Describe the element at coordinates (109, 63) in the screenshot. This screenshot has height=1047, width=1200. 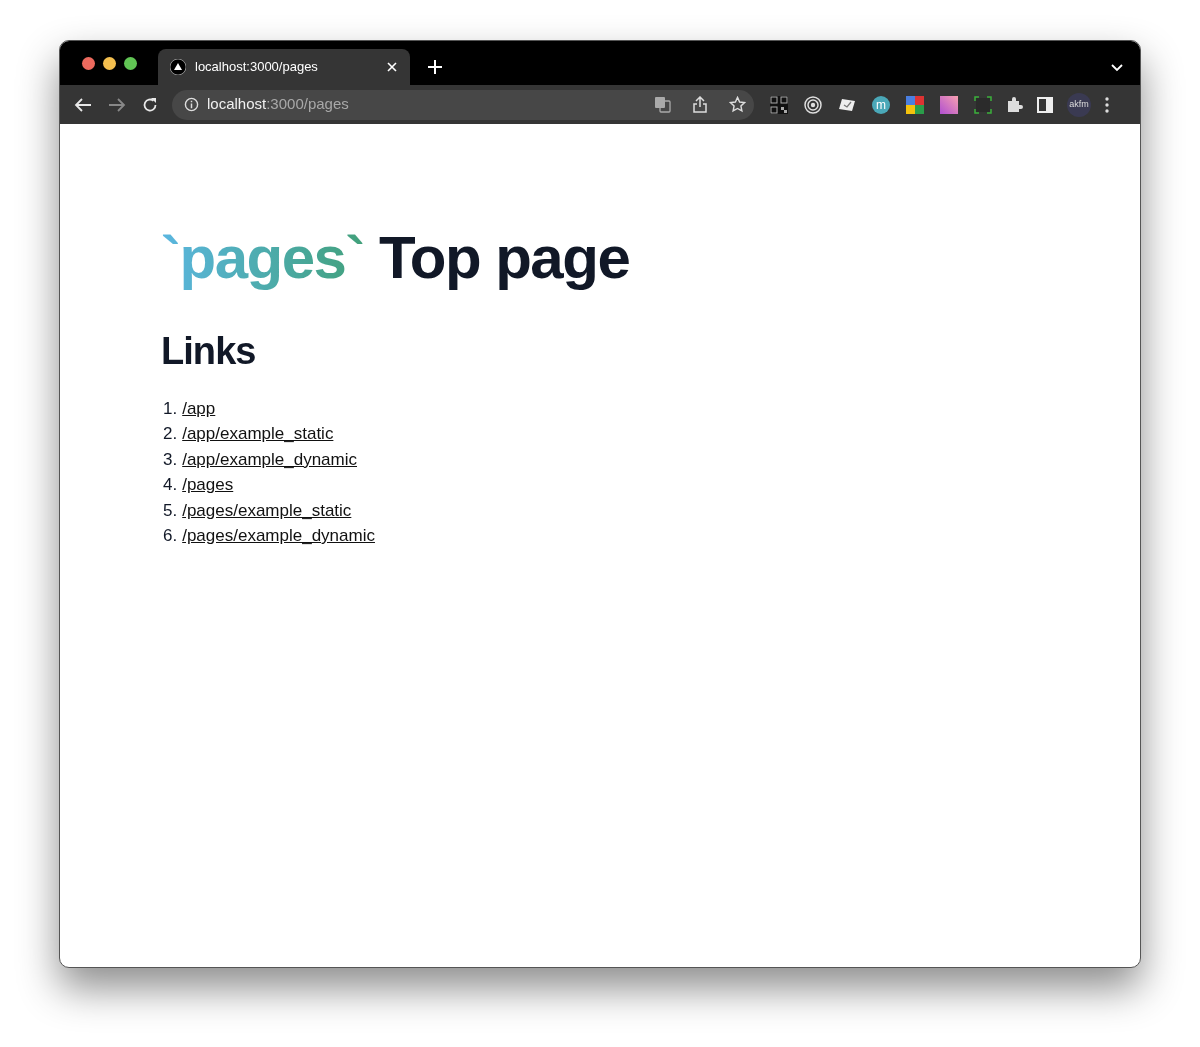
I see `minimize-window-button` at that location.